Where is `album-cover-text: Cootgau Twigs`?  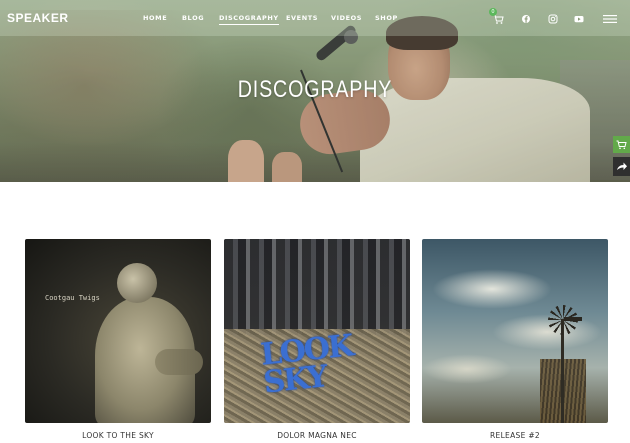 album-cover-text: Cootgau Twigs is located at coordinates (72, 298).